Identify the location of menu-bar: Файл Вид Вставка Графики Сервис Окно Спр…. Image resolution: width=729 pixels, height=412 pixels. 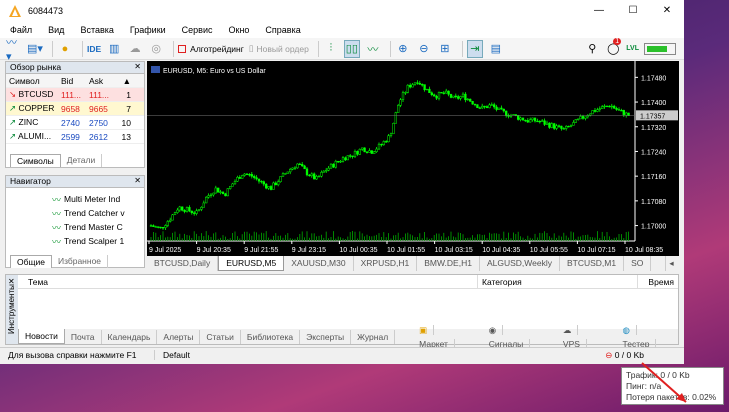
(342, 30).